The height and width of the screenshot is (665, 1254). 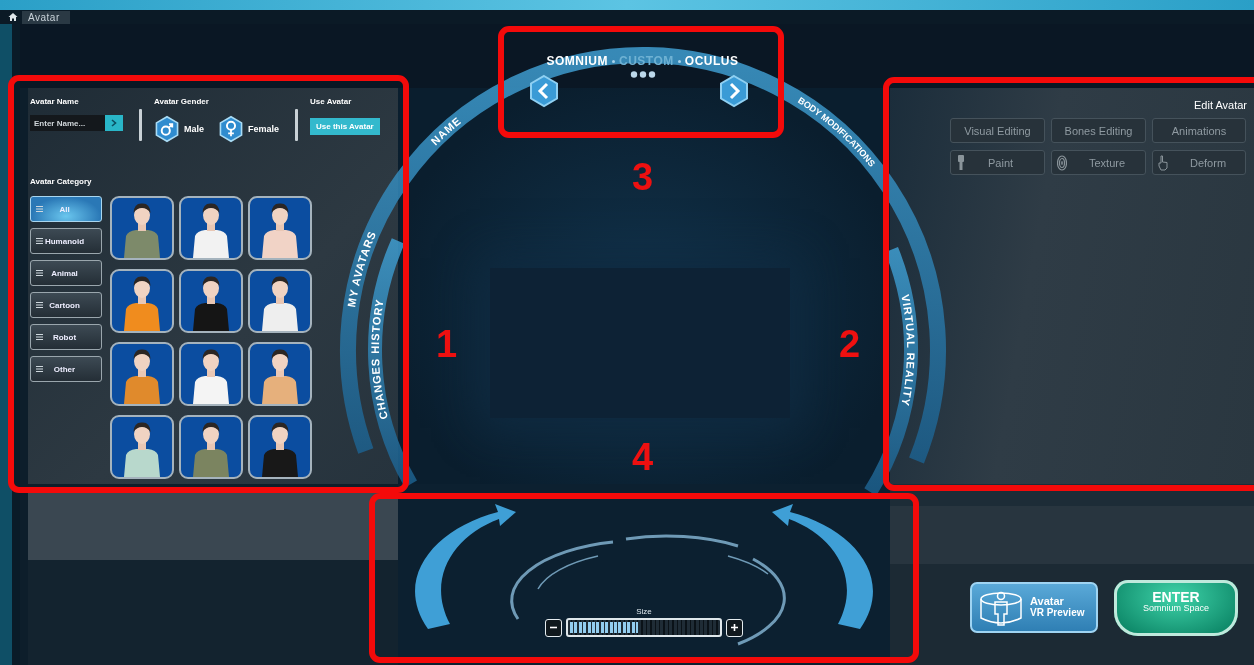 I want to click on mode-button: Animations, so click(x=1199, y=130).